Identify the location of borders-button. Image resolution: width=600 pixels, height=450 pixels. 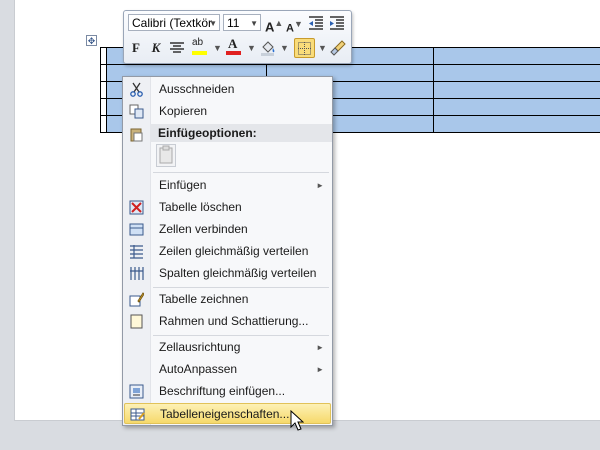
(304, 48).